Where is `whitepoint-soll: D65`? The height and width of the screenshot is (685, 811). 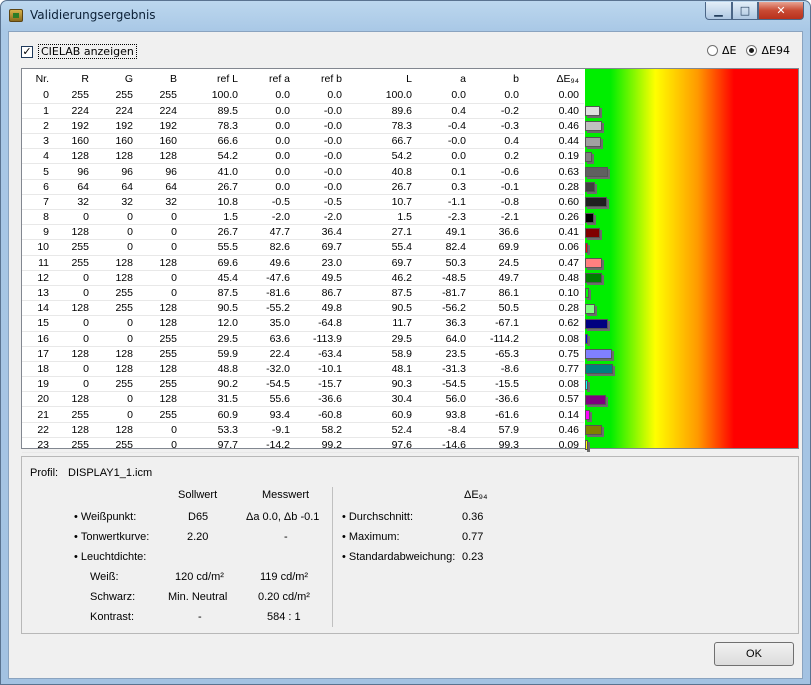 whitepoint-soll: D65 is located at coordinates (198, 517).